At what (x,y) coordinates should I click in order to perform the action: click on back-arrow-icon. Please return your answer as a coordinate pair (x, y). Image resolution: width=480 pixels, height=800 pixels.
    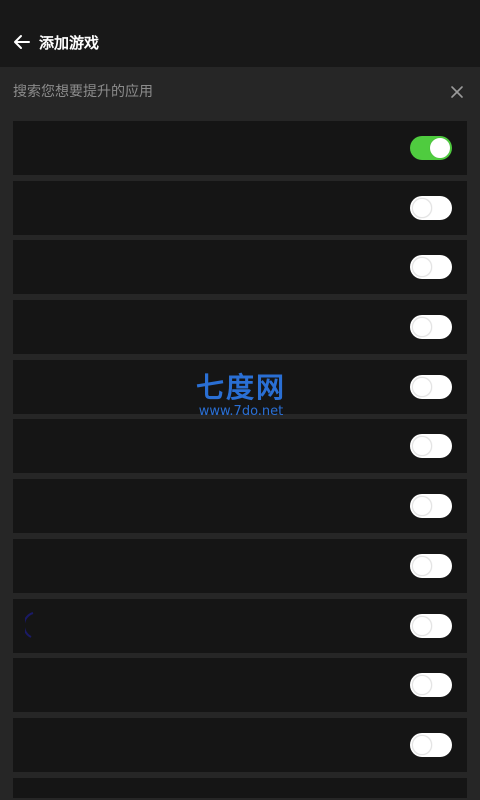
    Looking at the image, I should click on (22, 42).